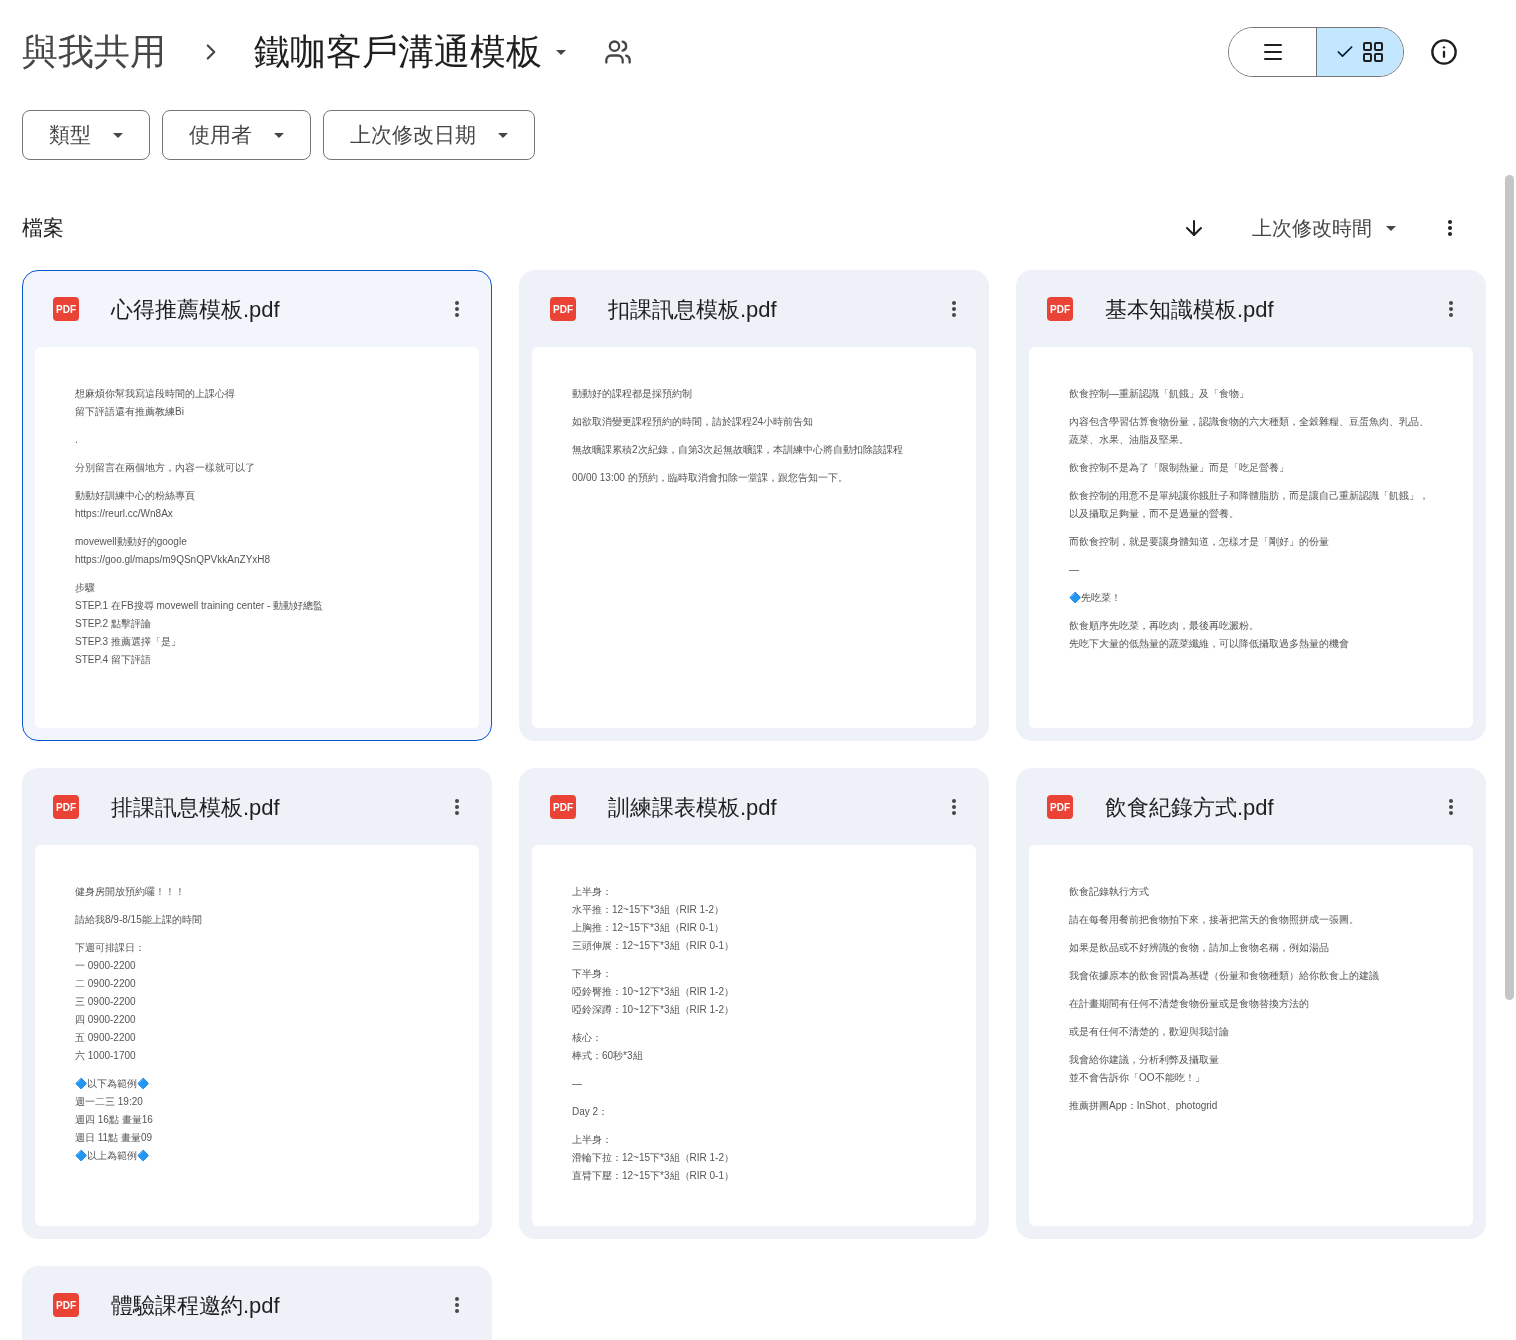 The image size is (1516, 1340). I want to click on preview-text: Day 2：, so click(591, 1112).